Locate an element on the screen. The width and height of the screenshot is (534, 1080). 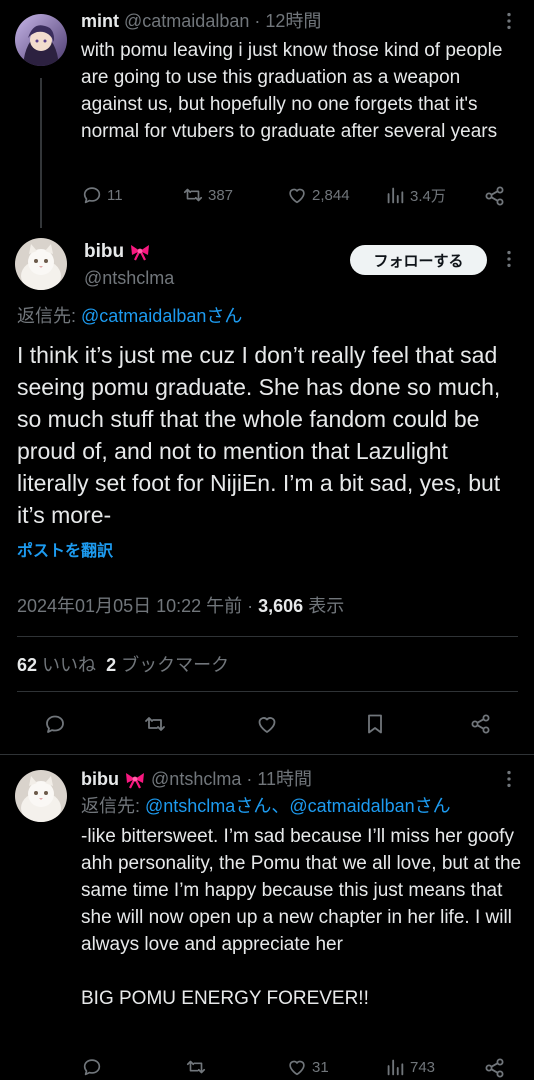
tweet3-author-handle: @ntshclma is located at coordinates (196, 779).